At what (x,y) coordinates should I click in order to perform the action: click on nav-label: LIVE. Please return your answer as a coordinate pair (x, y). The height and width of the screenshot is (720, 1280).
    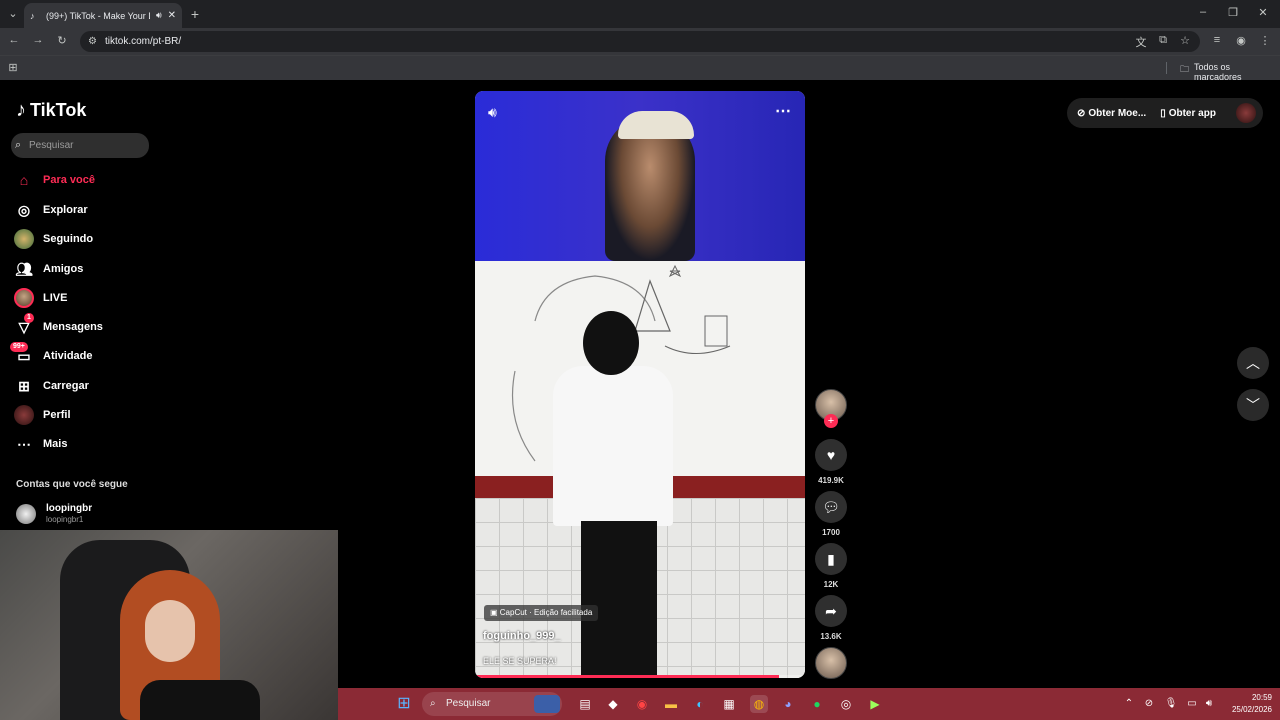
    Looking at the image, I should click on (55, 298).